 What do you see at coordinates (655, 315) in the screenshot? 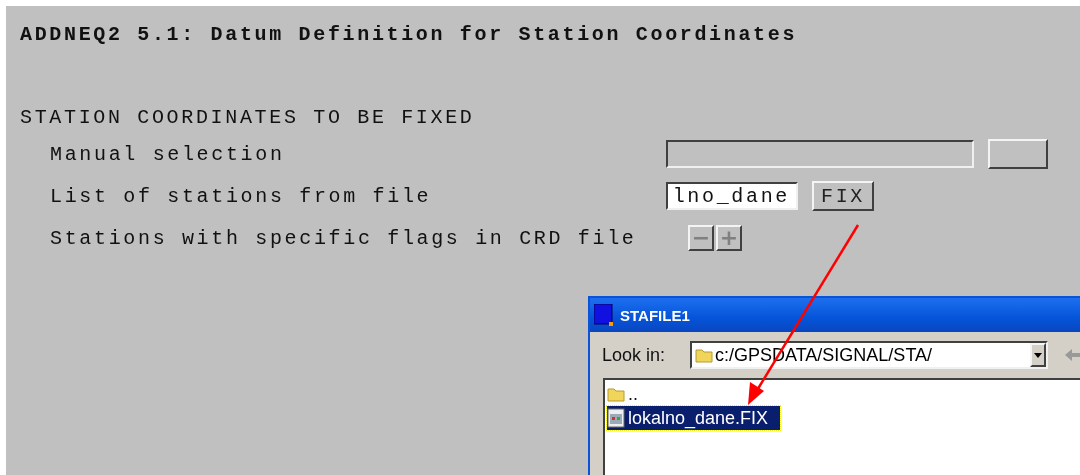
I see `dialog-title: STAFILE1` at bounding box center [655, 315].